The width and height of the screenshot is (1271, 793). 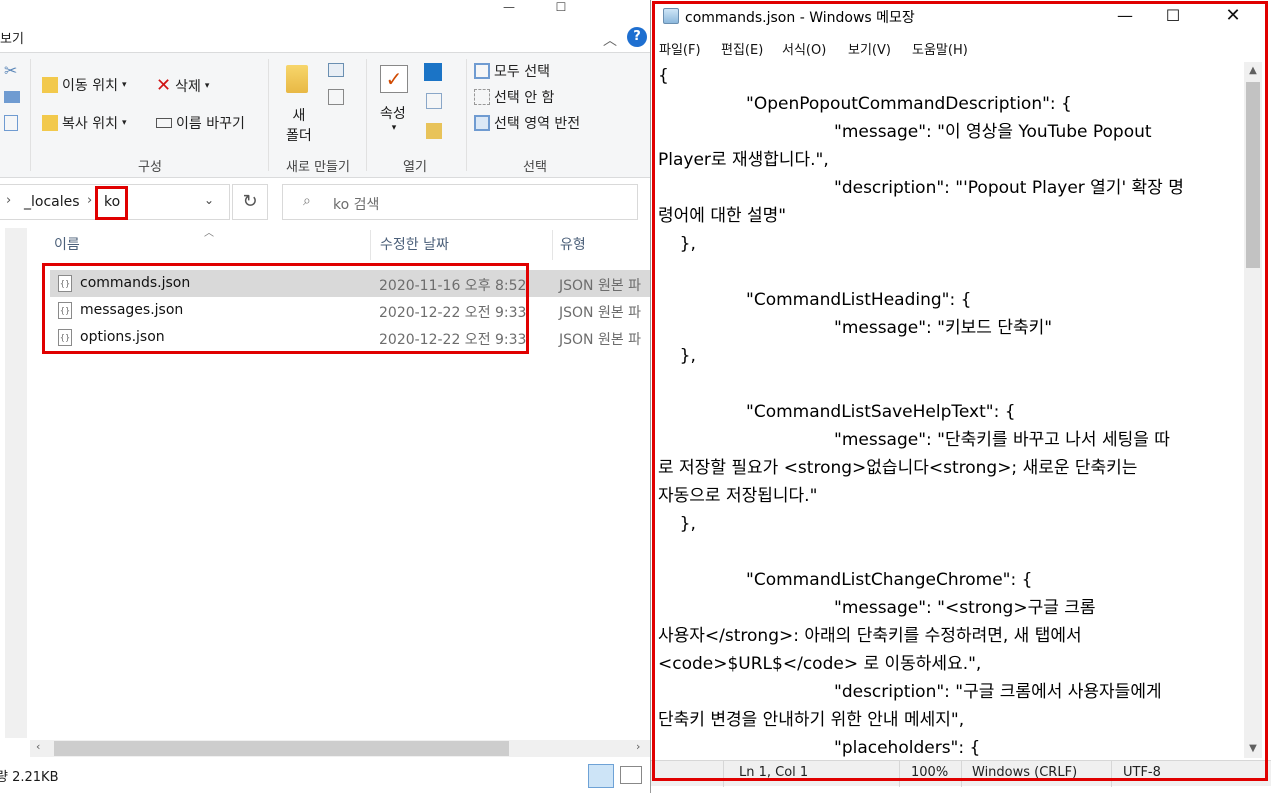 I want to click on group-select-label: 선택, so click(x=535, y=167).